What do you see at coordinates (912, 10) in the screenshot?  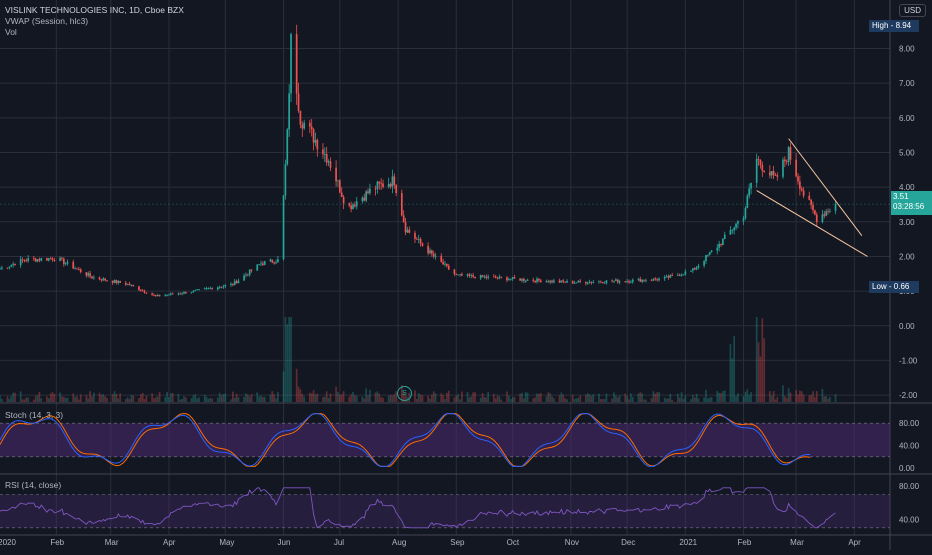 I see `currency-badge: USD` at bounding box center [912, 10].